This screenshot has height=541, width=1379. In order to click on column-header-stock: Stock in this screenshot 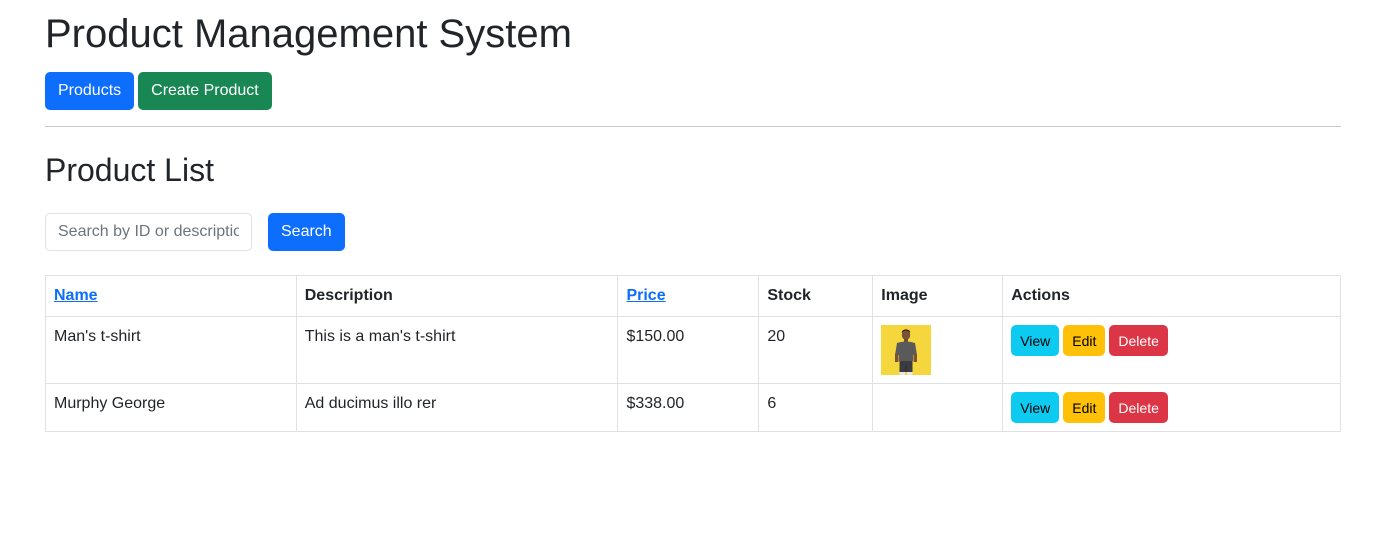, I will do `click(816, 296)`.